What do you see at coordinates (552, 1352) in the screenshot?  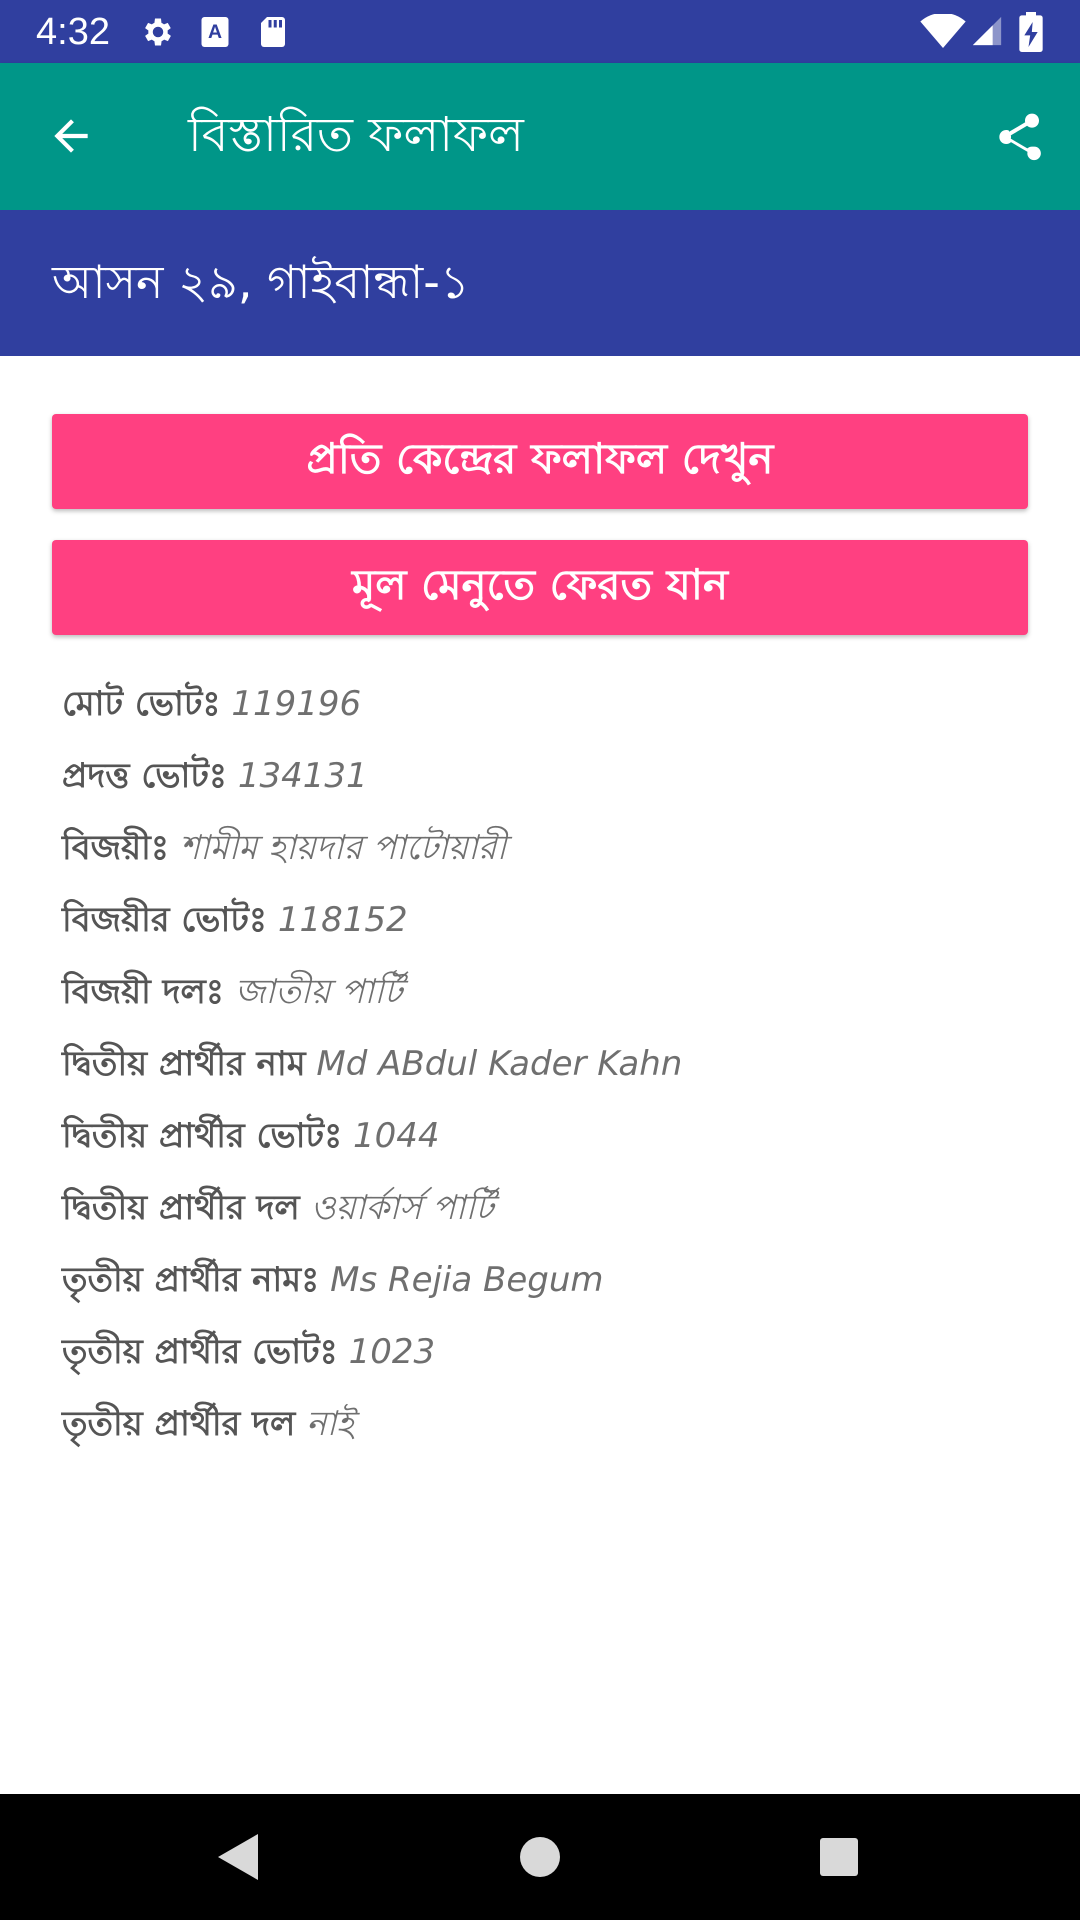 I see `detail-row-third-votes: তৃতীয় প্রার্থীর ভোটঃ 1023` at bounding box center [552, 1352].